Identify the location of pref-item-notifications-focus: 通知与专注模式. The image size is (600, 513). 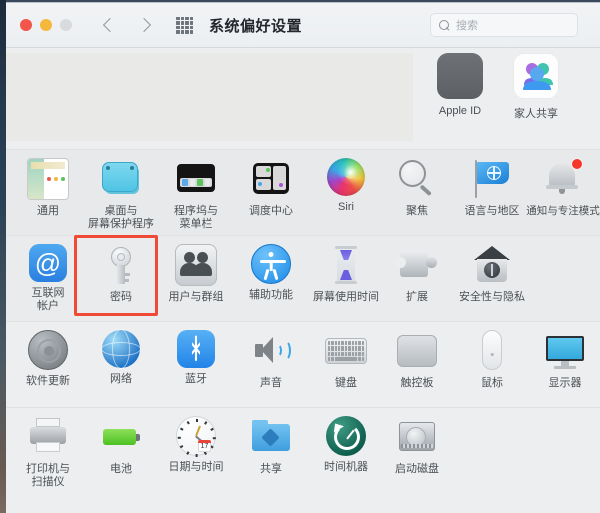
(563, 188).